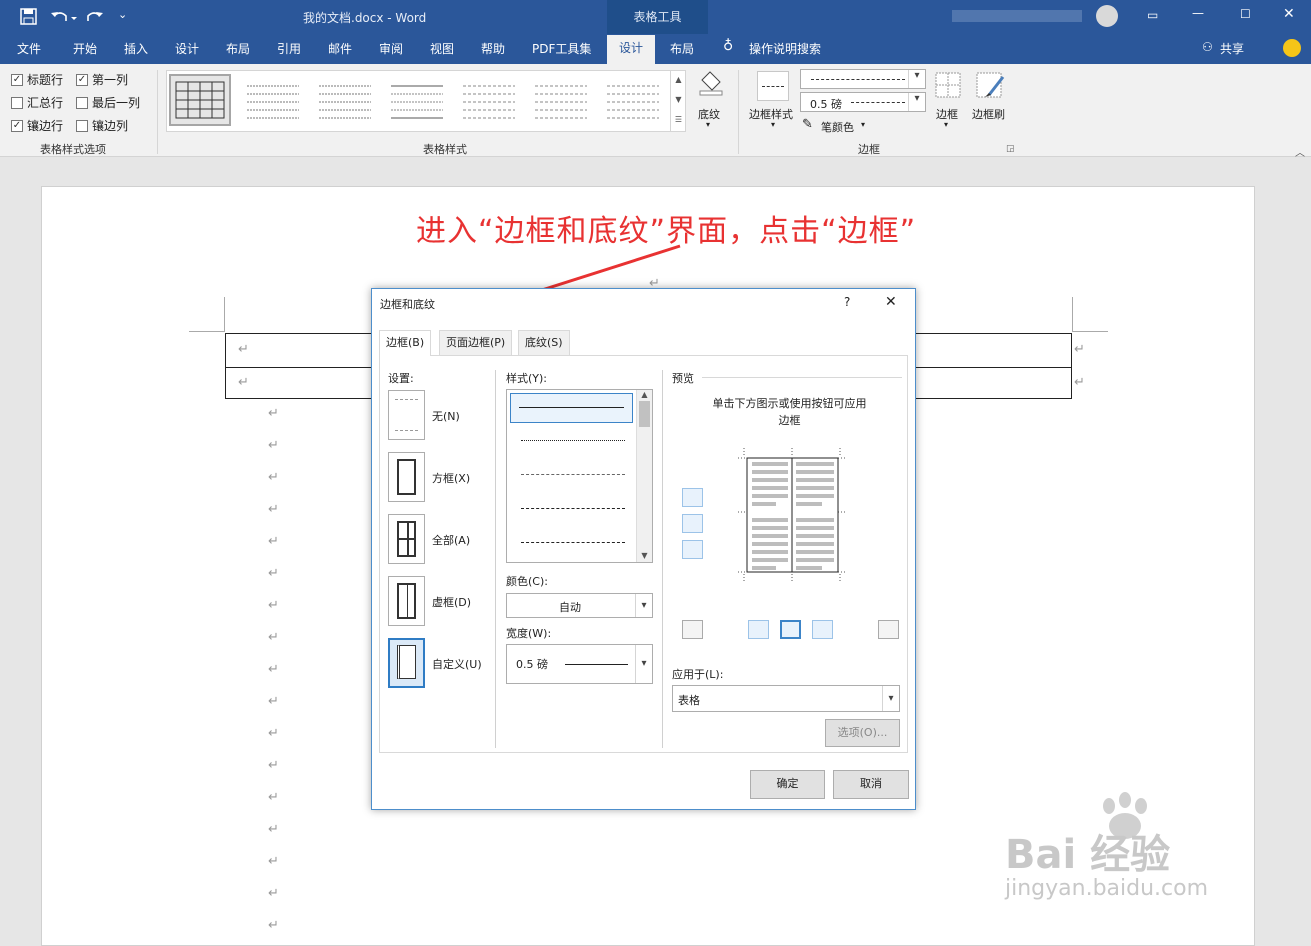 Image resolution: width=1311 pixels, height=946 pixels. Describe the element at coordinates (82, 79) in the screenshot. I see `checkbox-mark: ✓` at that location.